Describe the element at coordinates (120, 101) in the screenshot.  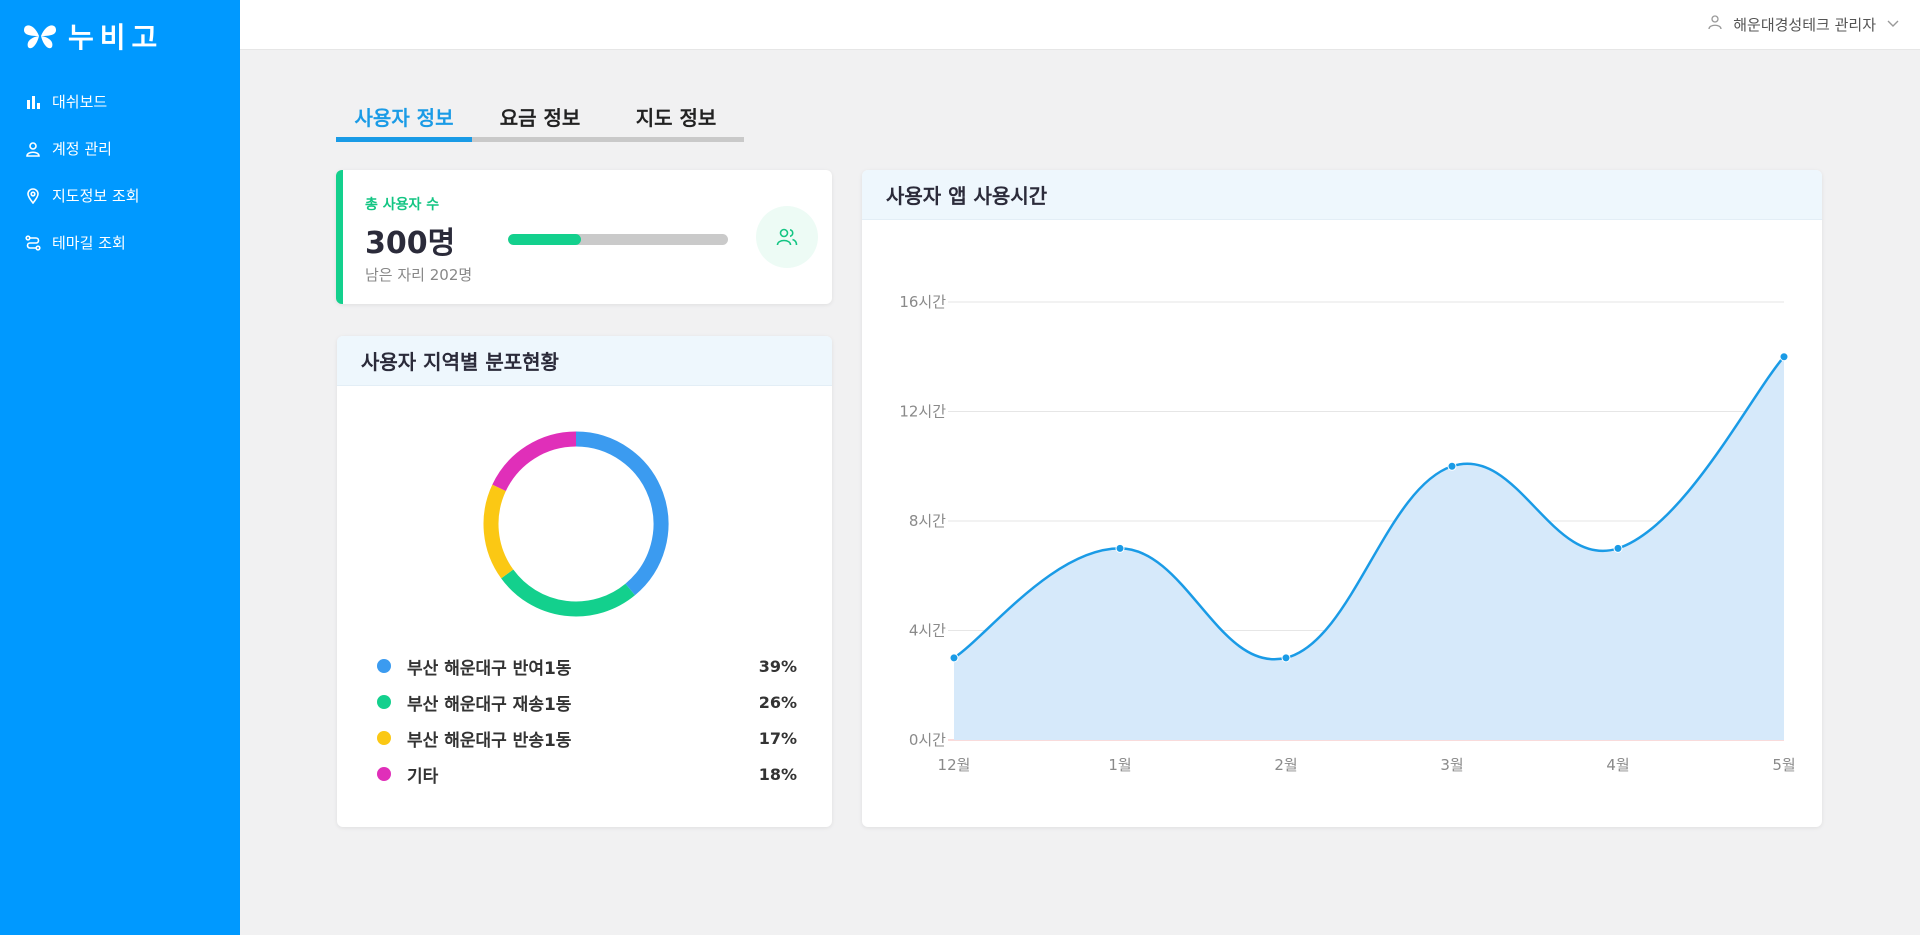
I see `sidebar-item-dashboard: 대쉬보드` at that location.